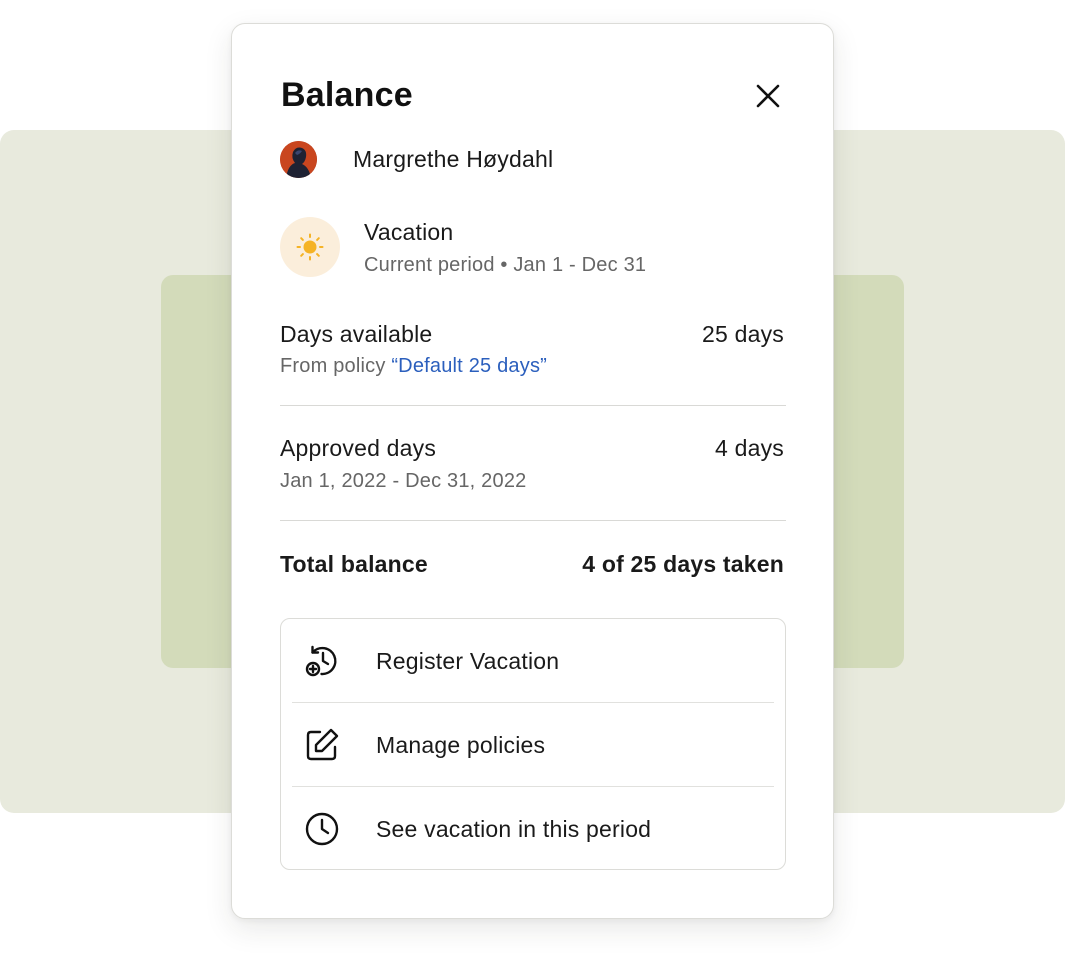 Image resolution: width=1065 pixels, height=953 pixels. What do you see at coordinates (743, 334) in the screenshot?
I see `days-available-value: 25 days` at bounding box center [743, 334].